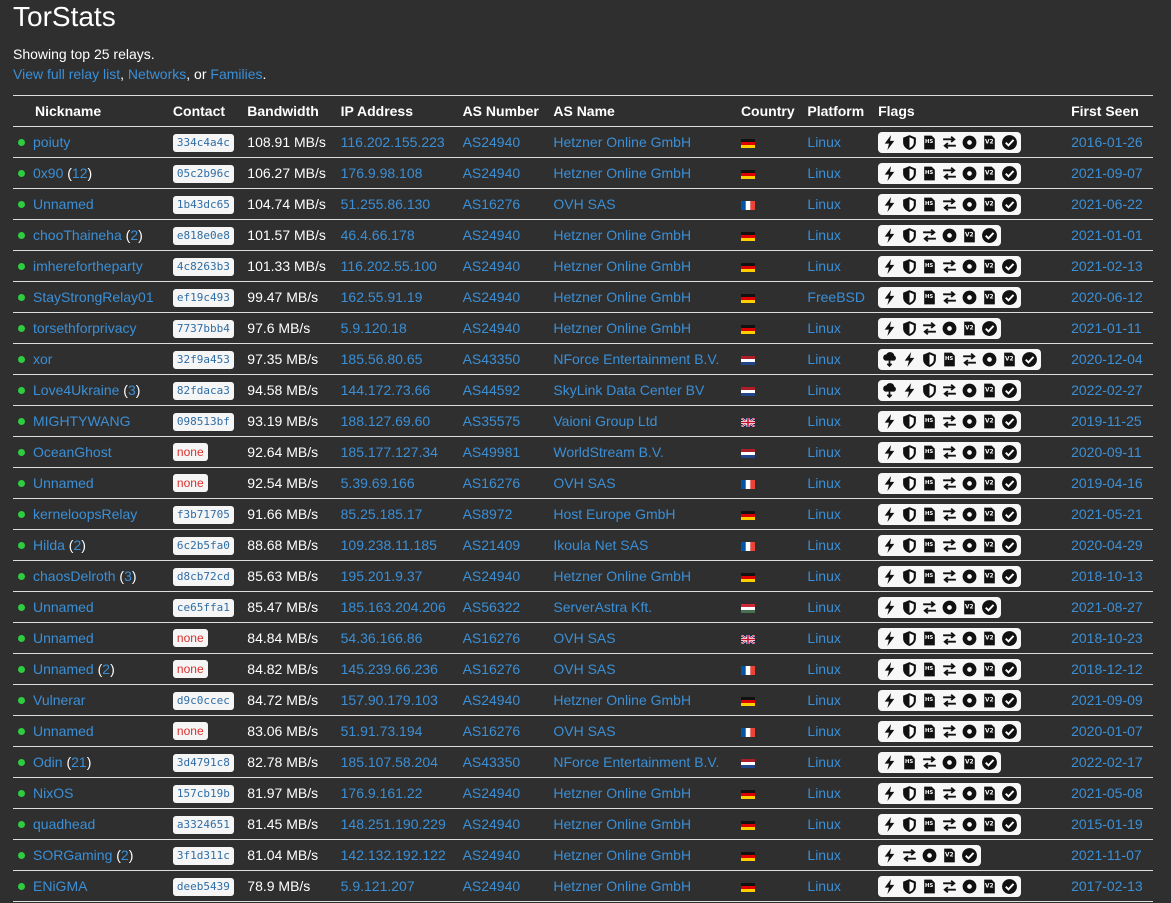 The width and height of the screenshot is (1171, 903). I want to click on first-seen-link: 2021-01-11, so click(1106, 328).